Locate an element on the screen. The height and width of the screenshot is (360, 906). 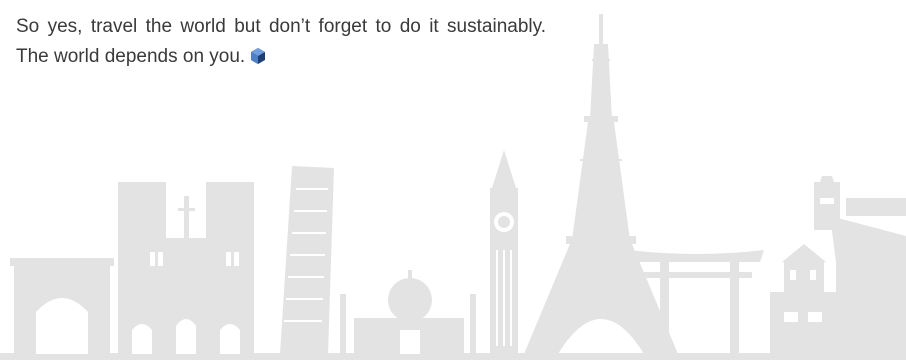
big-ben-silhouette is located at coordinates (504, 252).